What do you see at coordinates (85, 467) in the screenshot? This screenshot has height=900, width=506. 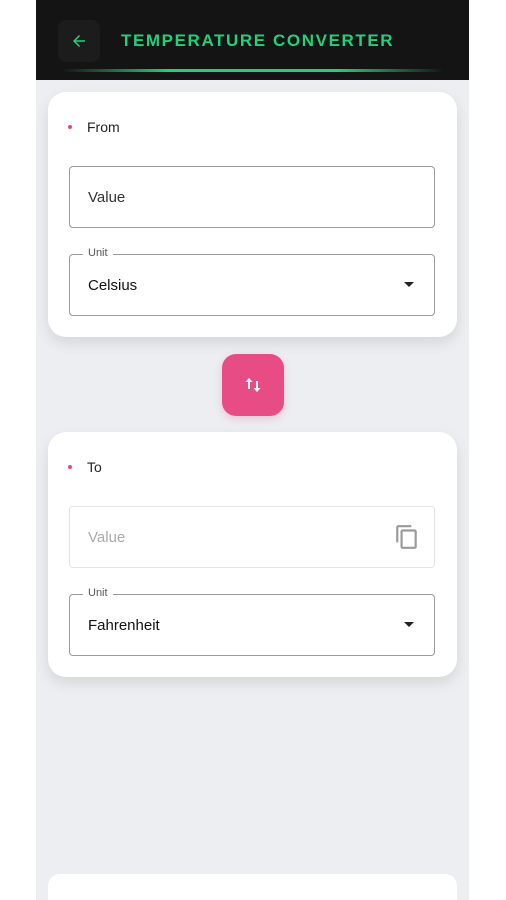 I see `to-label: To` at bounding box center [85, 467].